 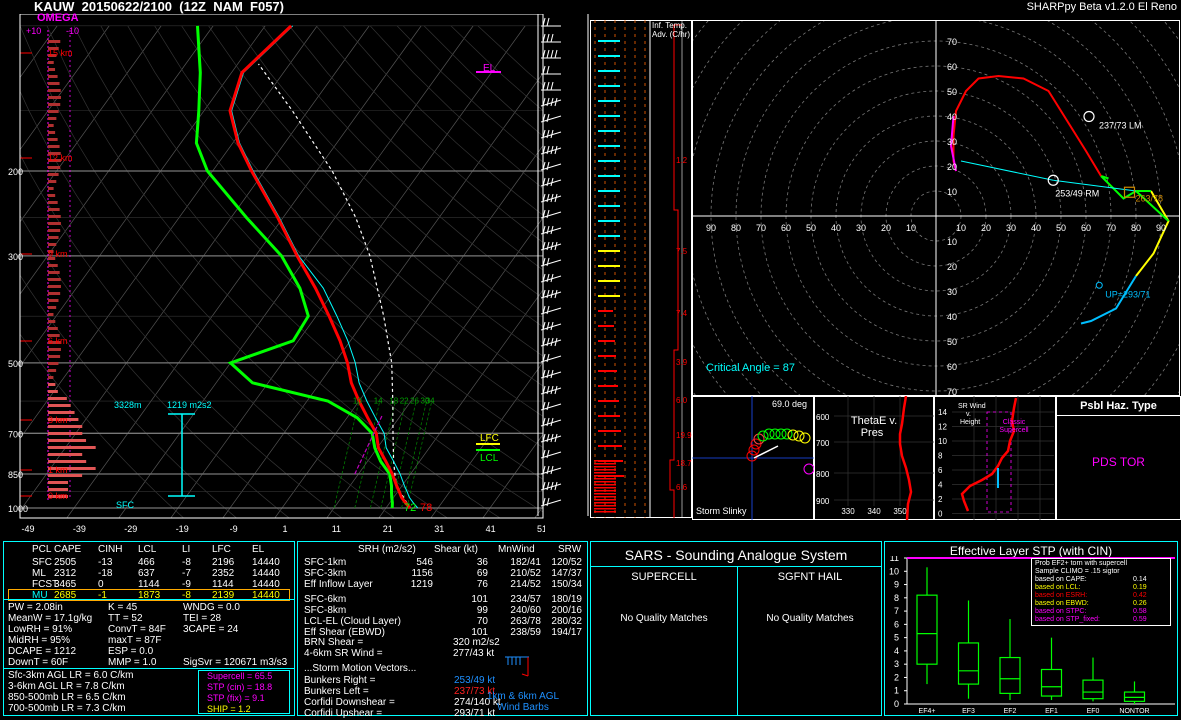 I want to click on mixing-ratio-label: 26, so click(x=414, y=400).